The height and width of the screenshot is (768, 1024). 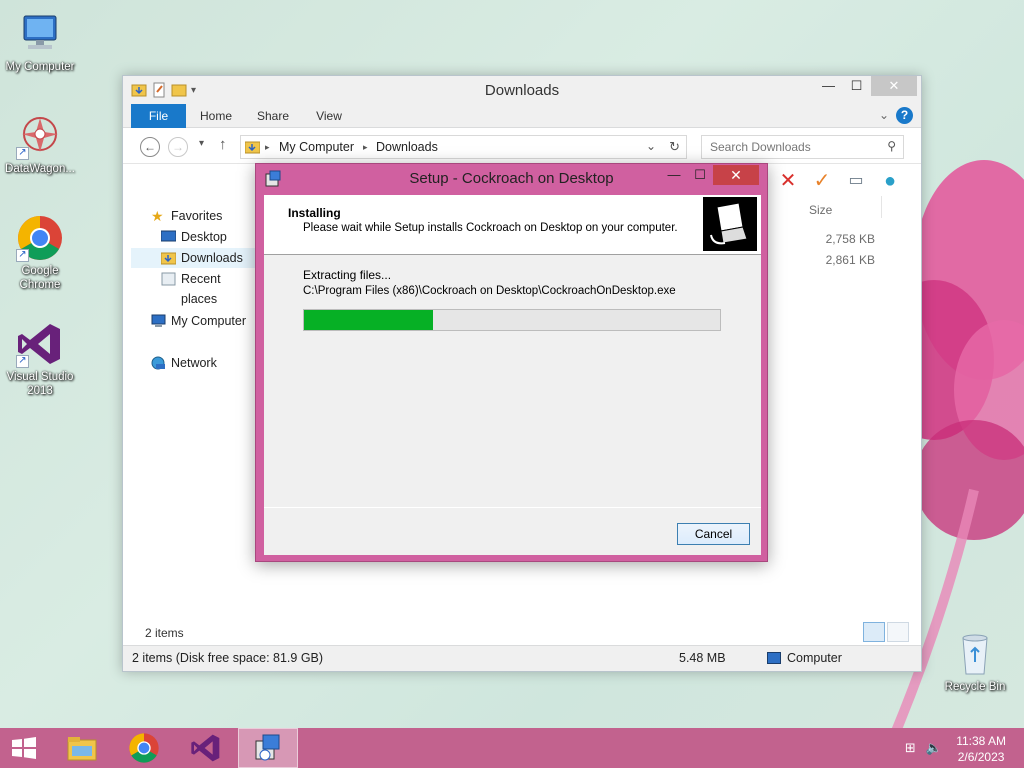 What do you see at coordinates (713, 534) in the screenshot?
I see `cancel-button: Cancel` at bounding box center [713, 534].